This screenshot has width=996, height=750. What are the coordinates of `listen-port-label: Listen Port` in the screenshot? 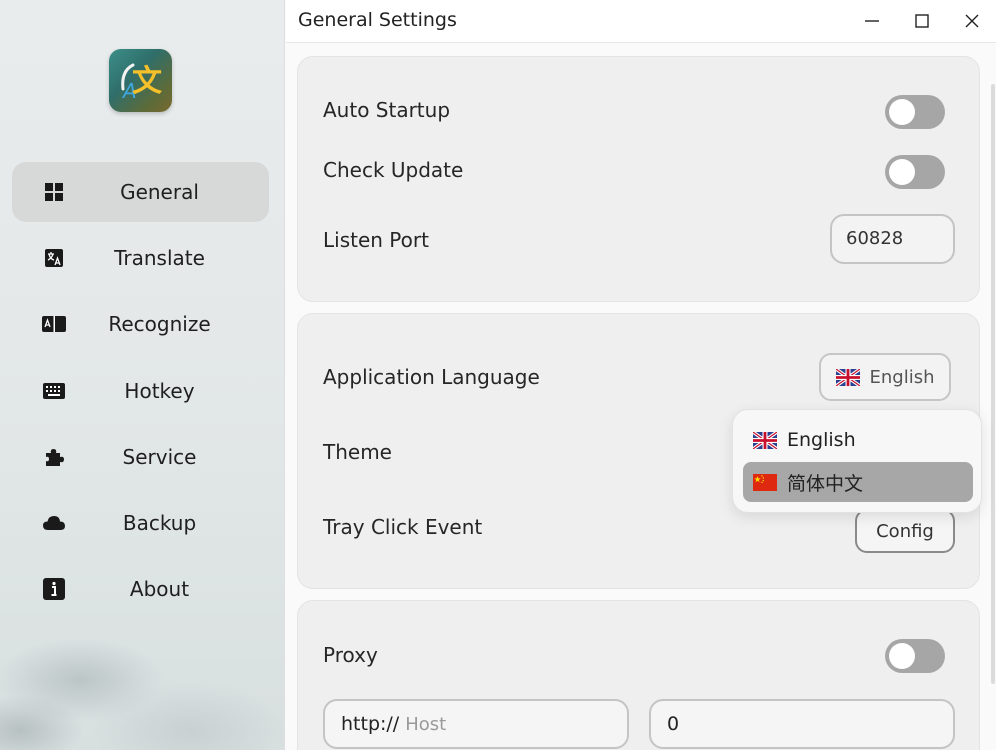 It's located at (376, 240).